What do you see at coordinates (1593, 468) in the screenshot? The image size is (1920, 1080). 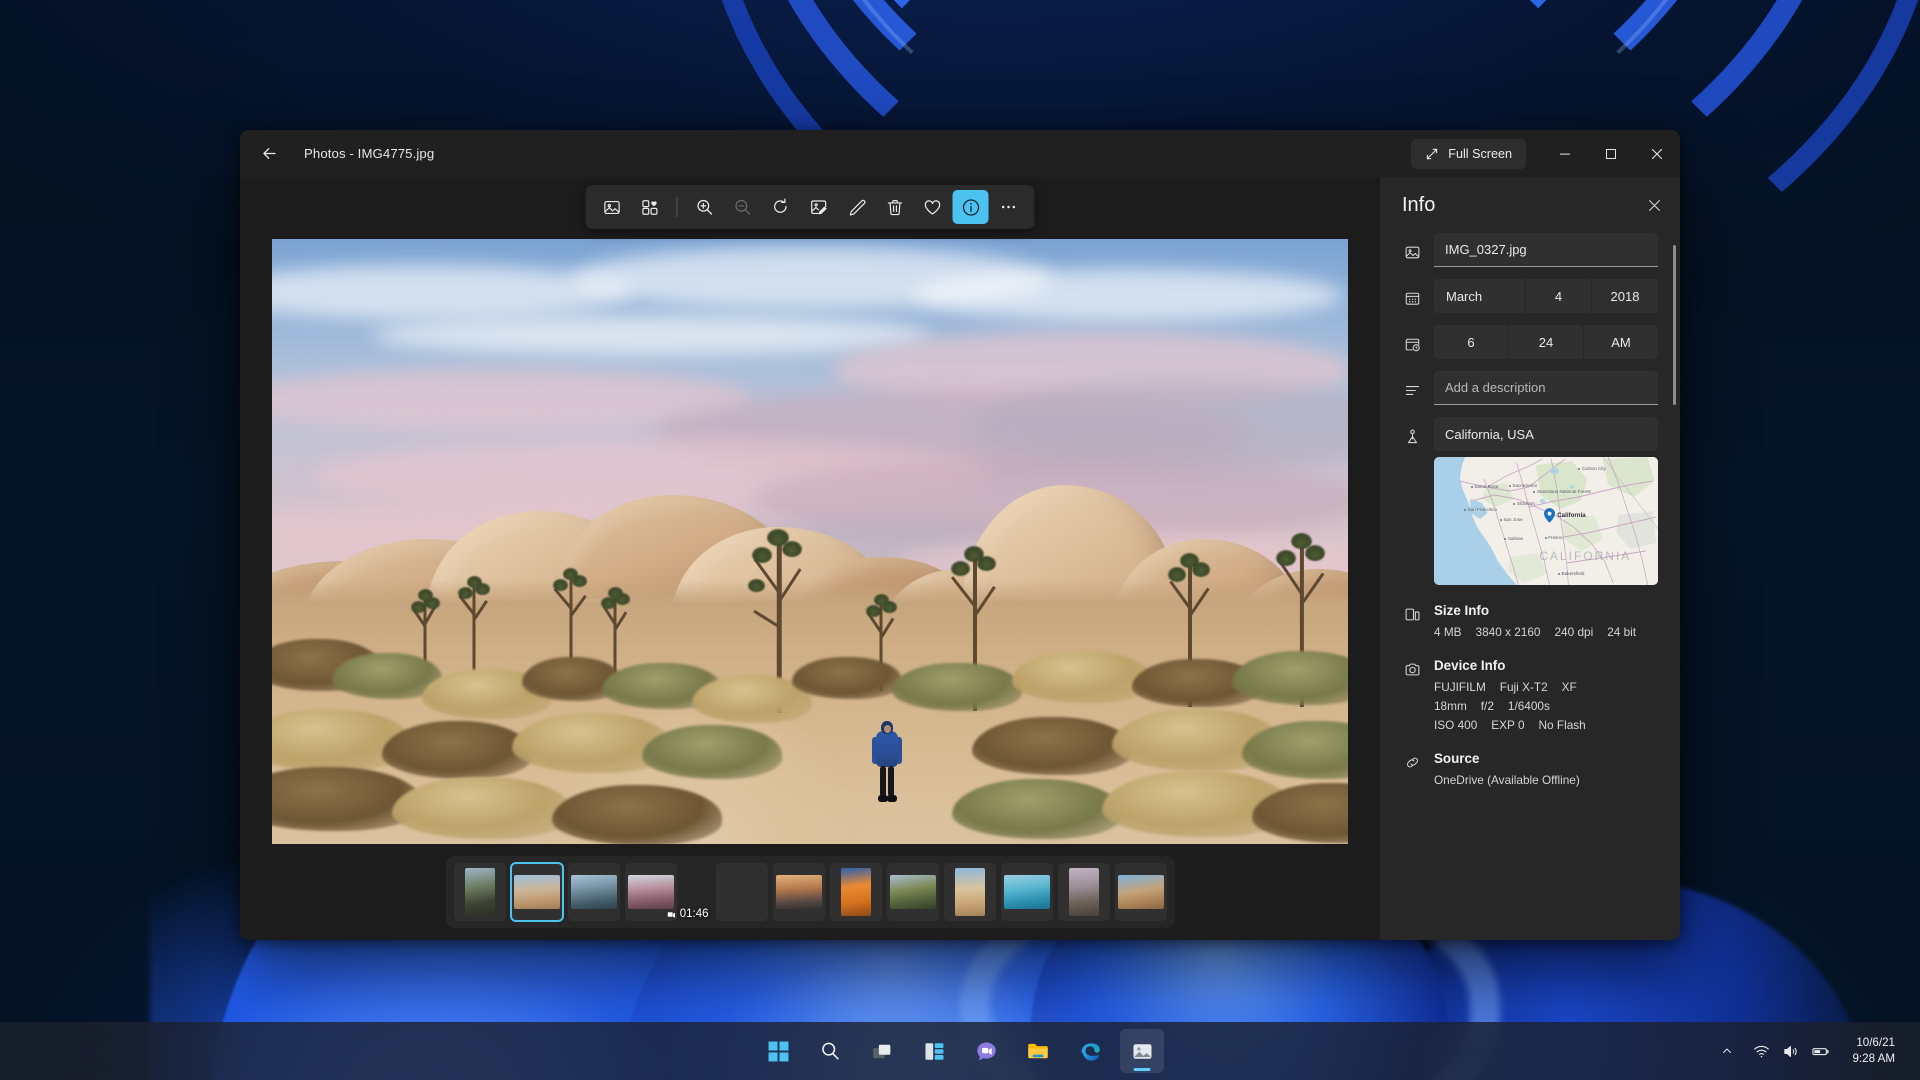 I see `map-city-label: Carson City` at bounding box center [1593, 468].